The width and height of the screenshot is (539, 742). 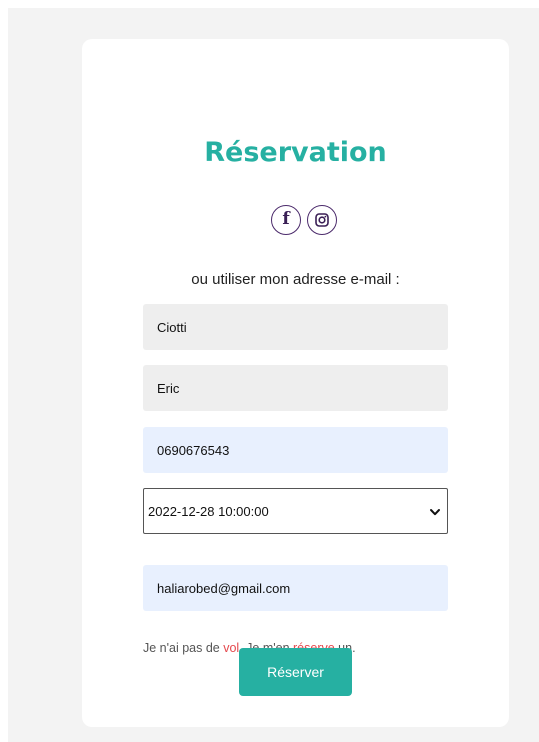 What do you see at coordinates (208, 511) in the screenshot?
I see `datetime-selected-value: 2022-12-28 10:00:00` at bounding box center [208, 511].